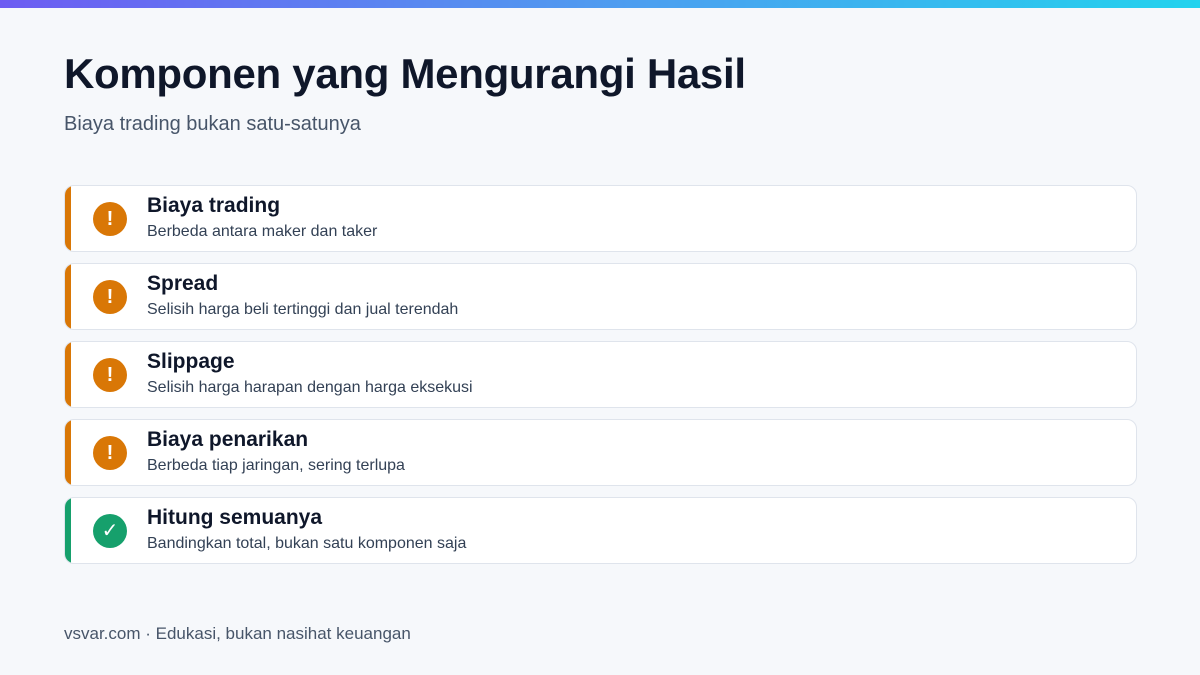 The image size is (1200, 675). I want to click on item-heading: Slippage, so click(191, 361).